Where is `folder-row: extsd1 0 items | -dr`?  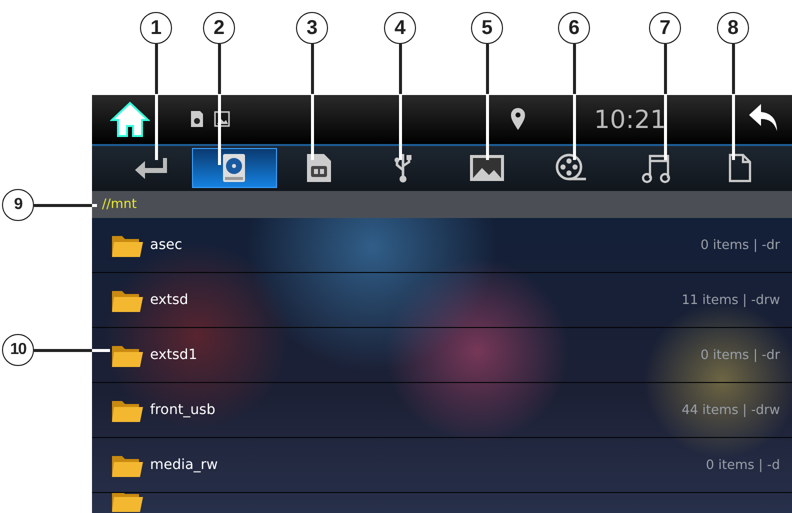
folder-row: extsd1 0 items | -dr is located at coordinates (442, 356).